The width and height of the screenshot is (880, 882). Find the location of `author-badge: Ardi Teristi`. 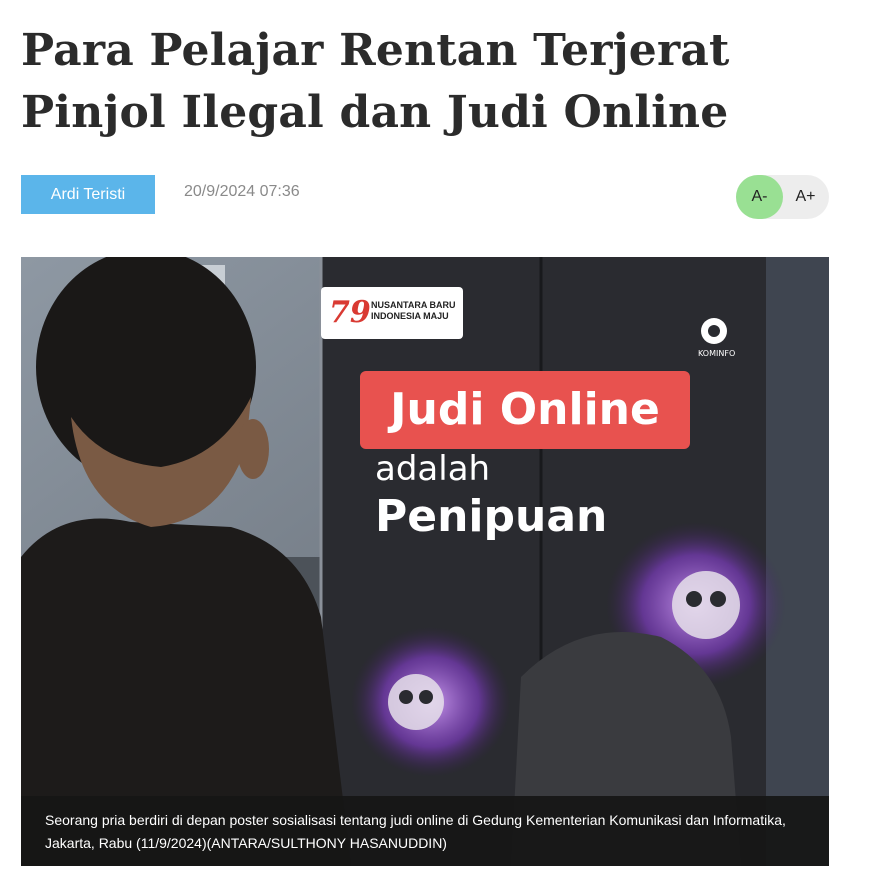

author-badge: Ardi Teristi is located at coordinates (88, 194).